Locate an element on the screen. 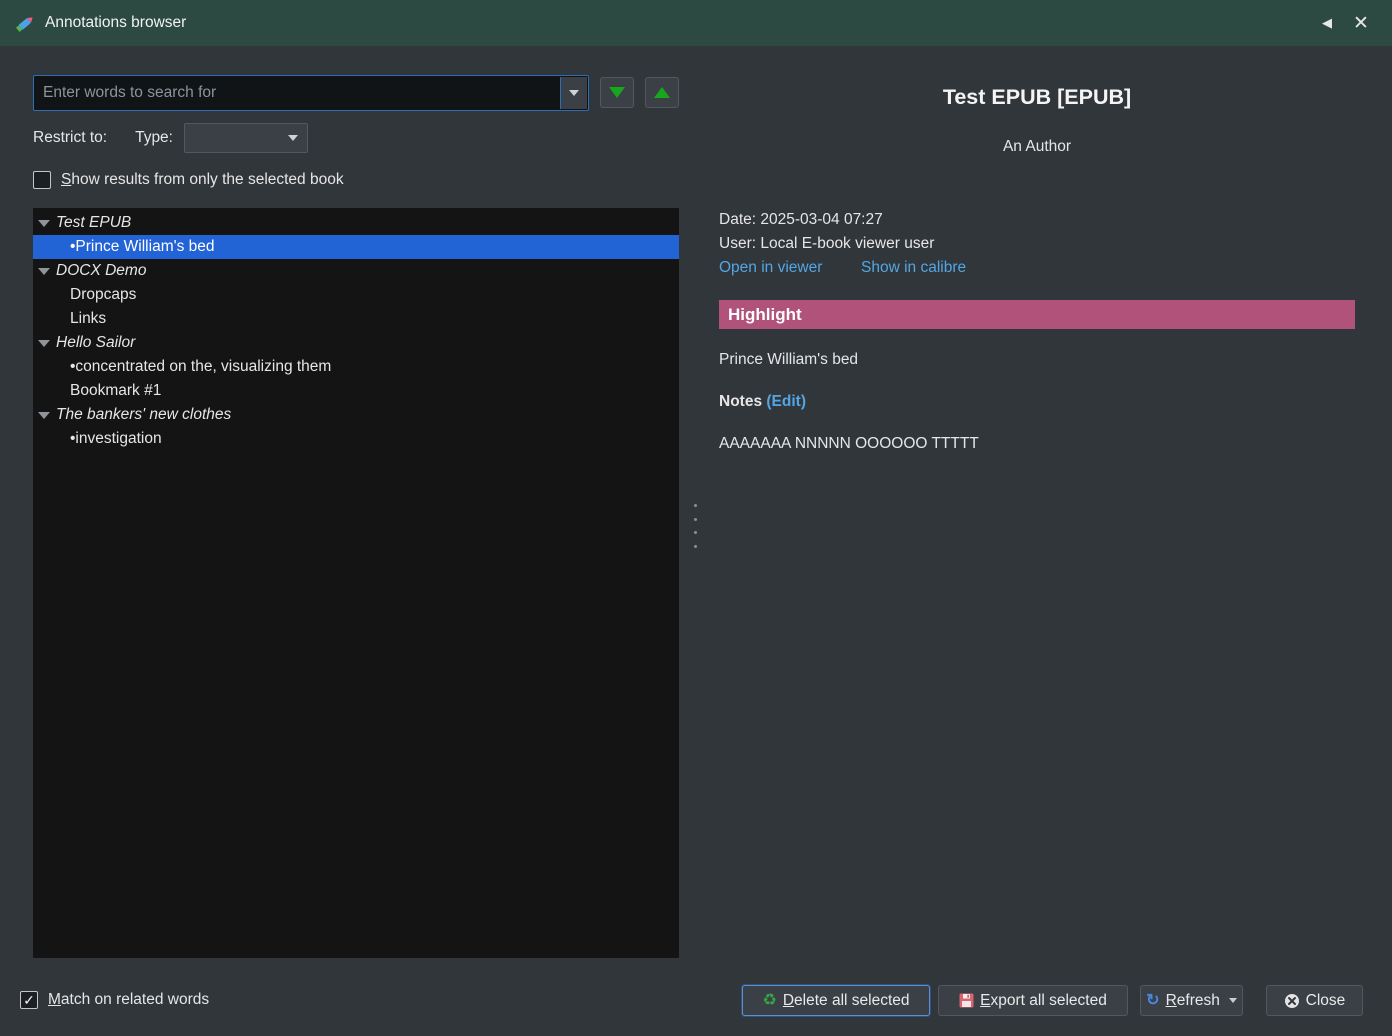  details-book-title: Test EPUB [EPUB] is located at coordinates (1037, 97).